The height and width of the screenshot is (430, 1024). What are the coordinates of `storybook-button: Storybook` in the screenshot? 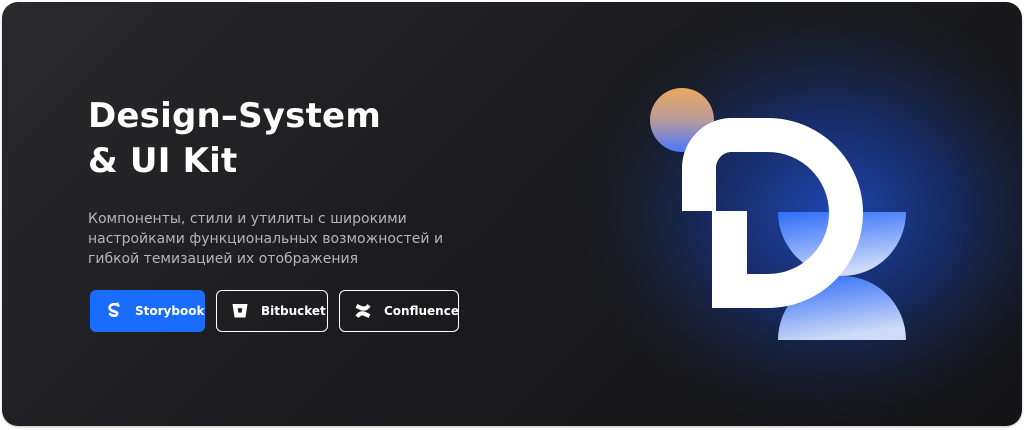 It's located at (147, 311).